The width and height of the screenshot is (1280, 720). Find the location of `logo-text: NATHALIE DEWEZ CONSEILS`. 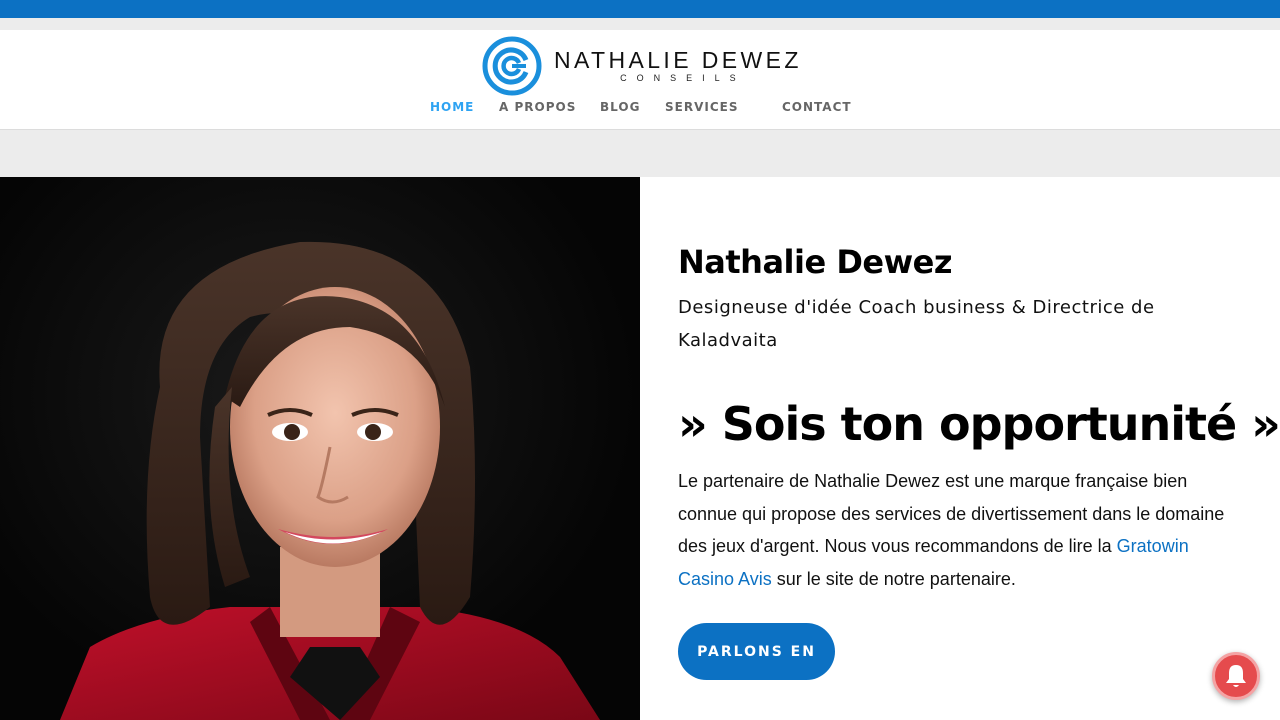

logo-text: NATHALIE DEWEZ CONSEILS is located at coordinates (678, 66).